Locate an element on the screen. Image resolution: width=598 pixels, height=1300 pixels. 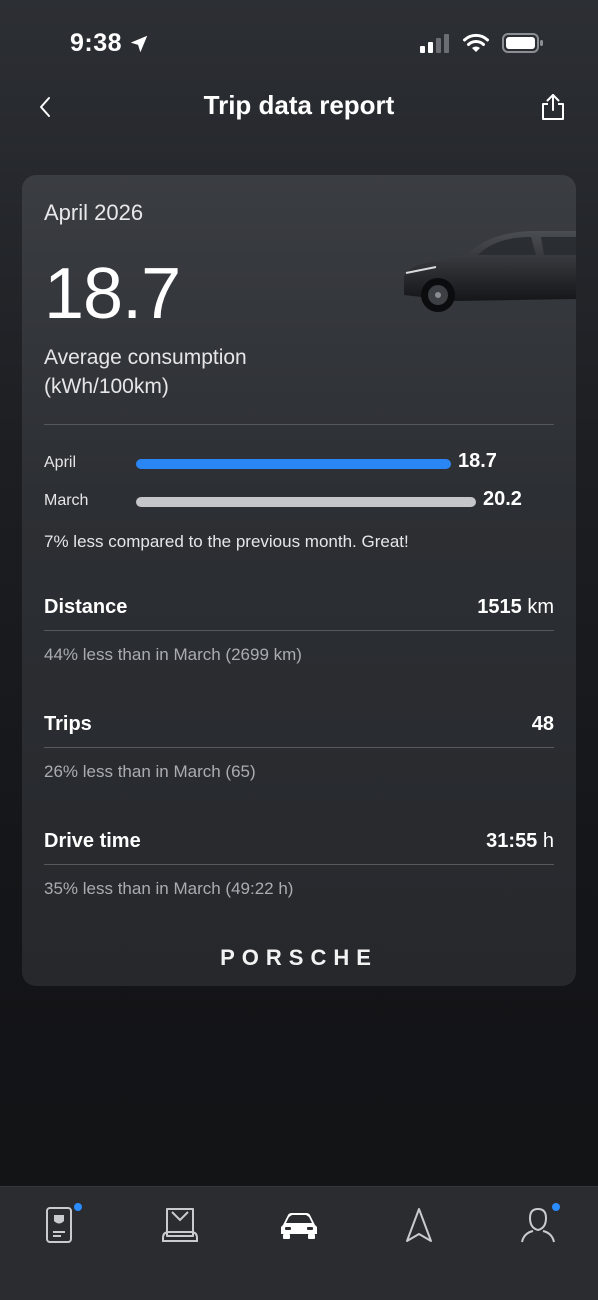
stat-unit: km is located at coordinates (540, 607).